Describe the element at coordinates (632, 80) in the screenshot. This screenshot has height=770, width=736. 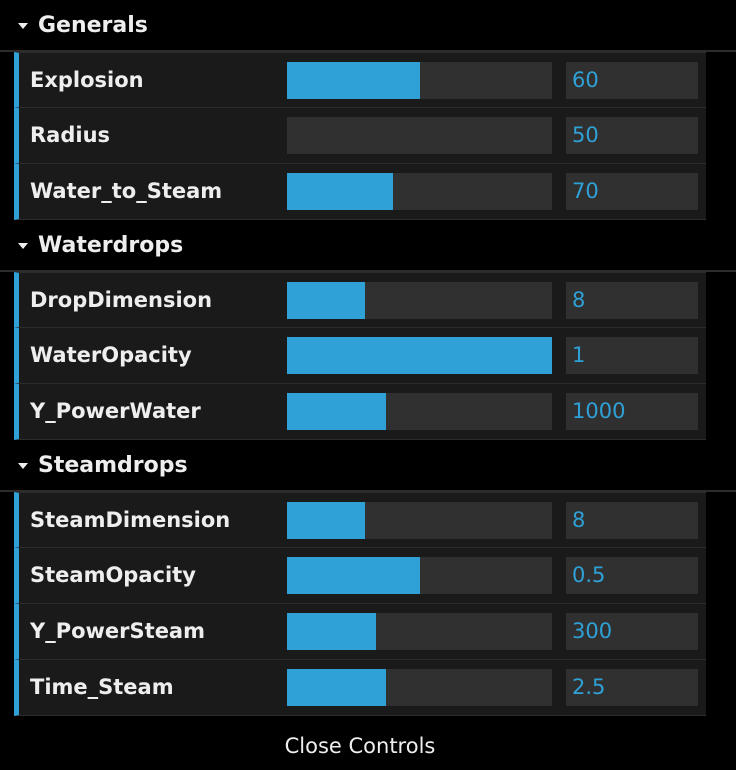
I see `explosion-input` at that location.